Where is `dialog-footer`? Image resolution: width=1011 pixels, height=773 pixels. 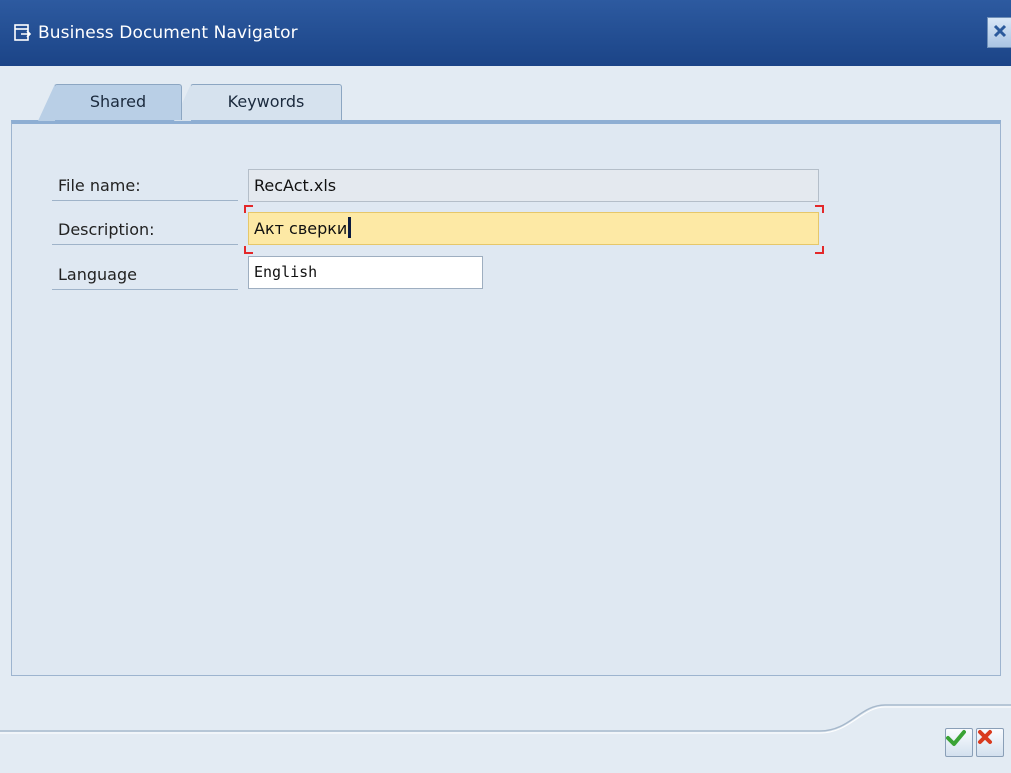 dialog-footer is located at coordinates (505, 724).